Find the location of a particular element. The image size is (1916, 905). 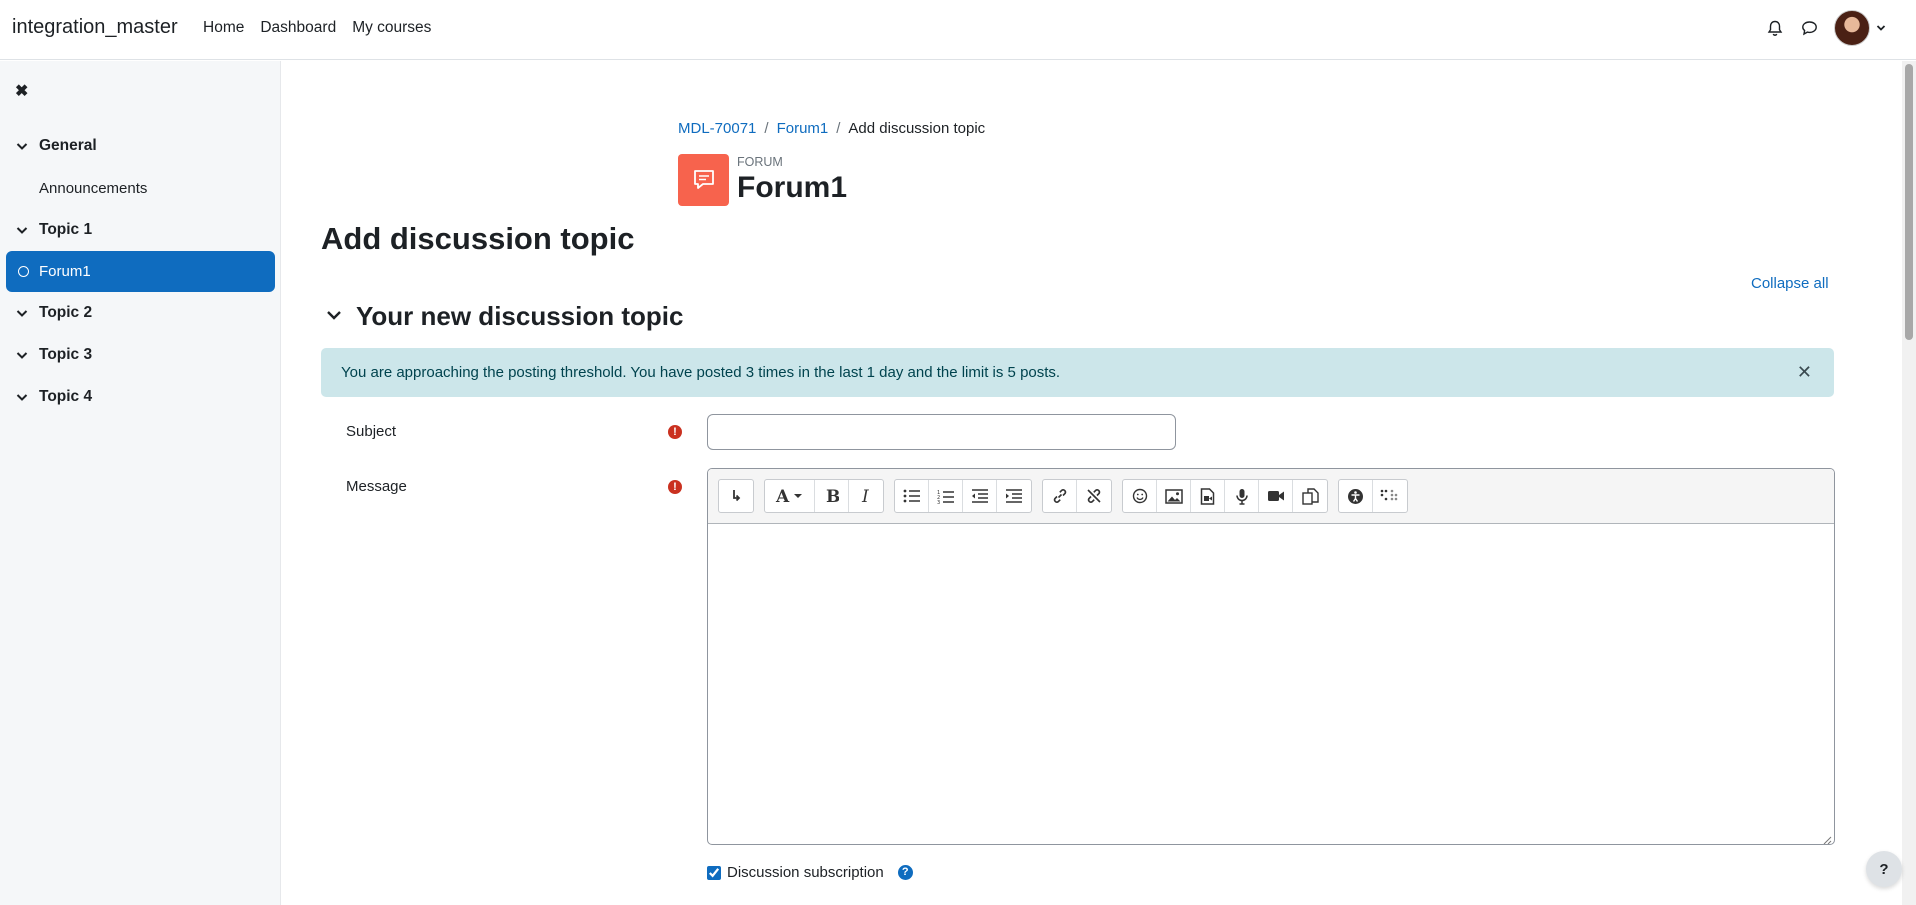

section-general: General is located at coordinates (140, 146).